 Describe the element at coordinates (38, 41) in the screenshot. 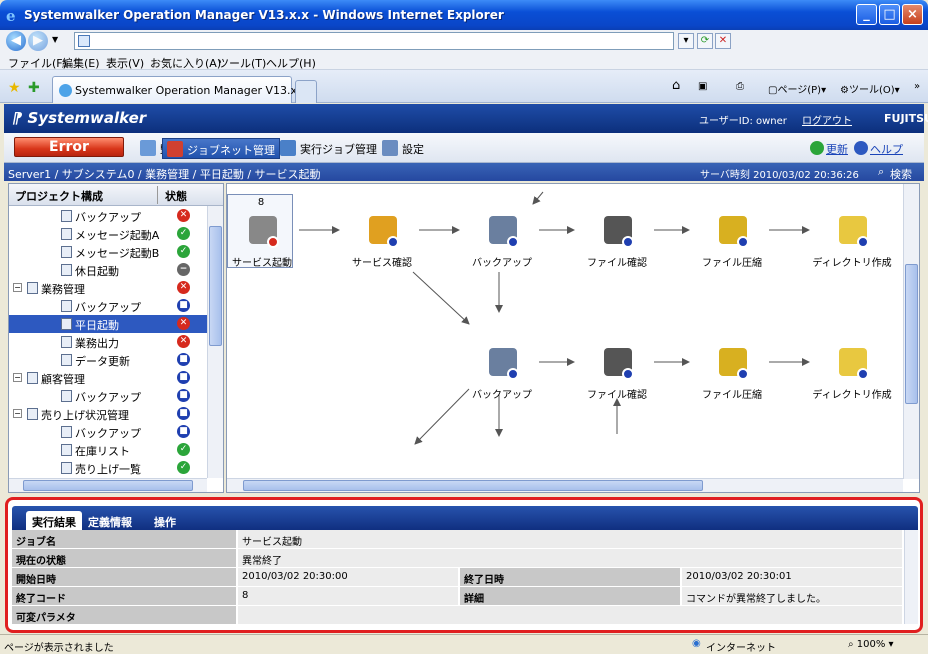

I see `forward-button: ▶` at that location.